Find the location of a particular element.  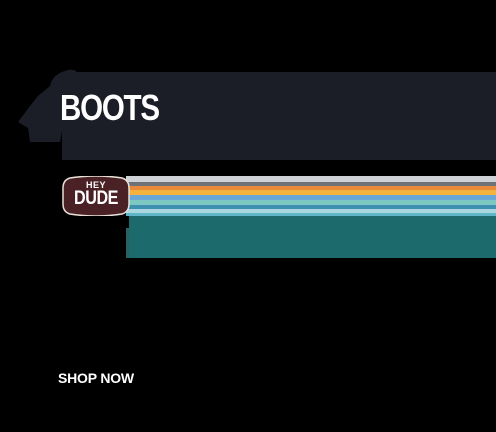

shop-now-link: SHOP NOW is located at coordinates (96, 378).